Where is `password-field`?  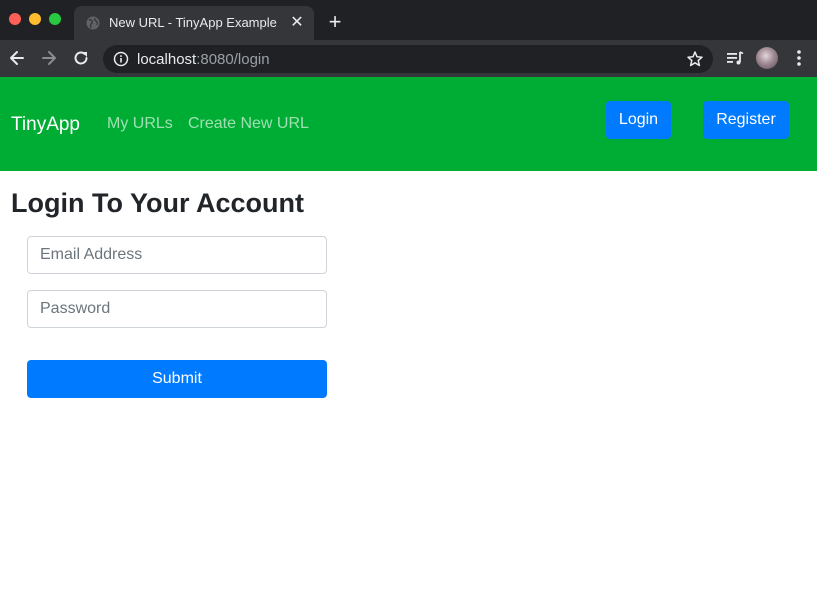
password-field is located at coordinates (177, 309).